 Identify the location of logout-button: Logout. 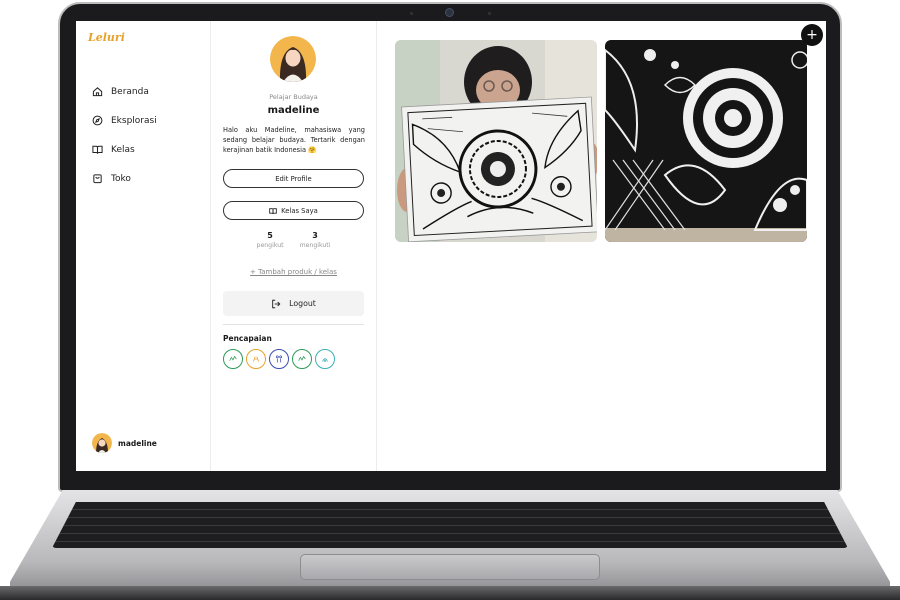
(293, 303).